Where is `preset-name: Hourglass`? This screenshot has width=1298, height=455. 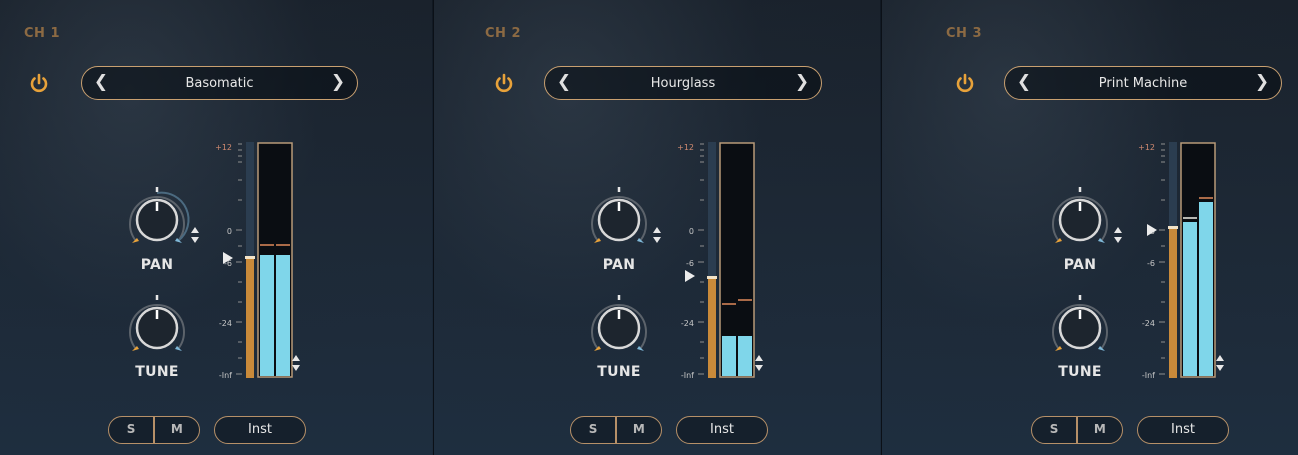
preset-name: Hourglass is located at coordinates (683, 83).